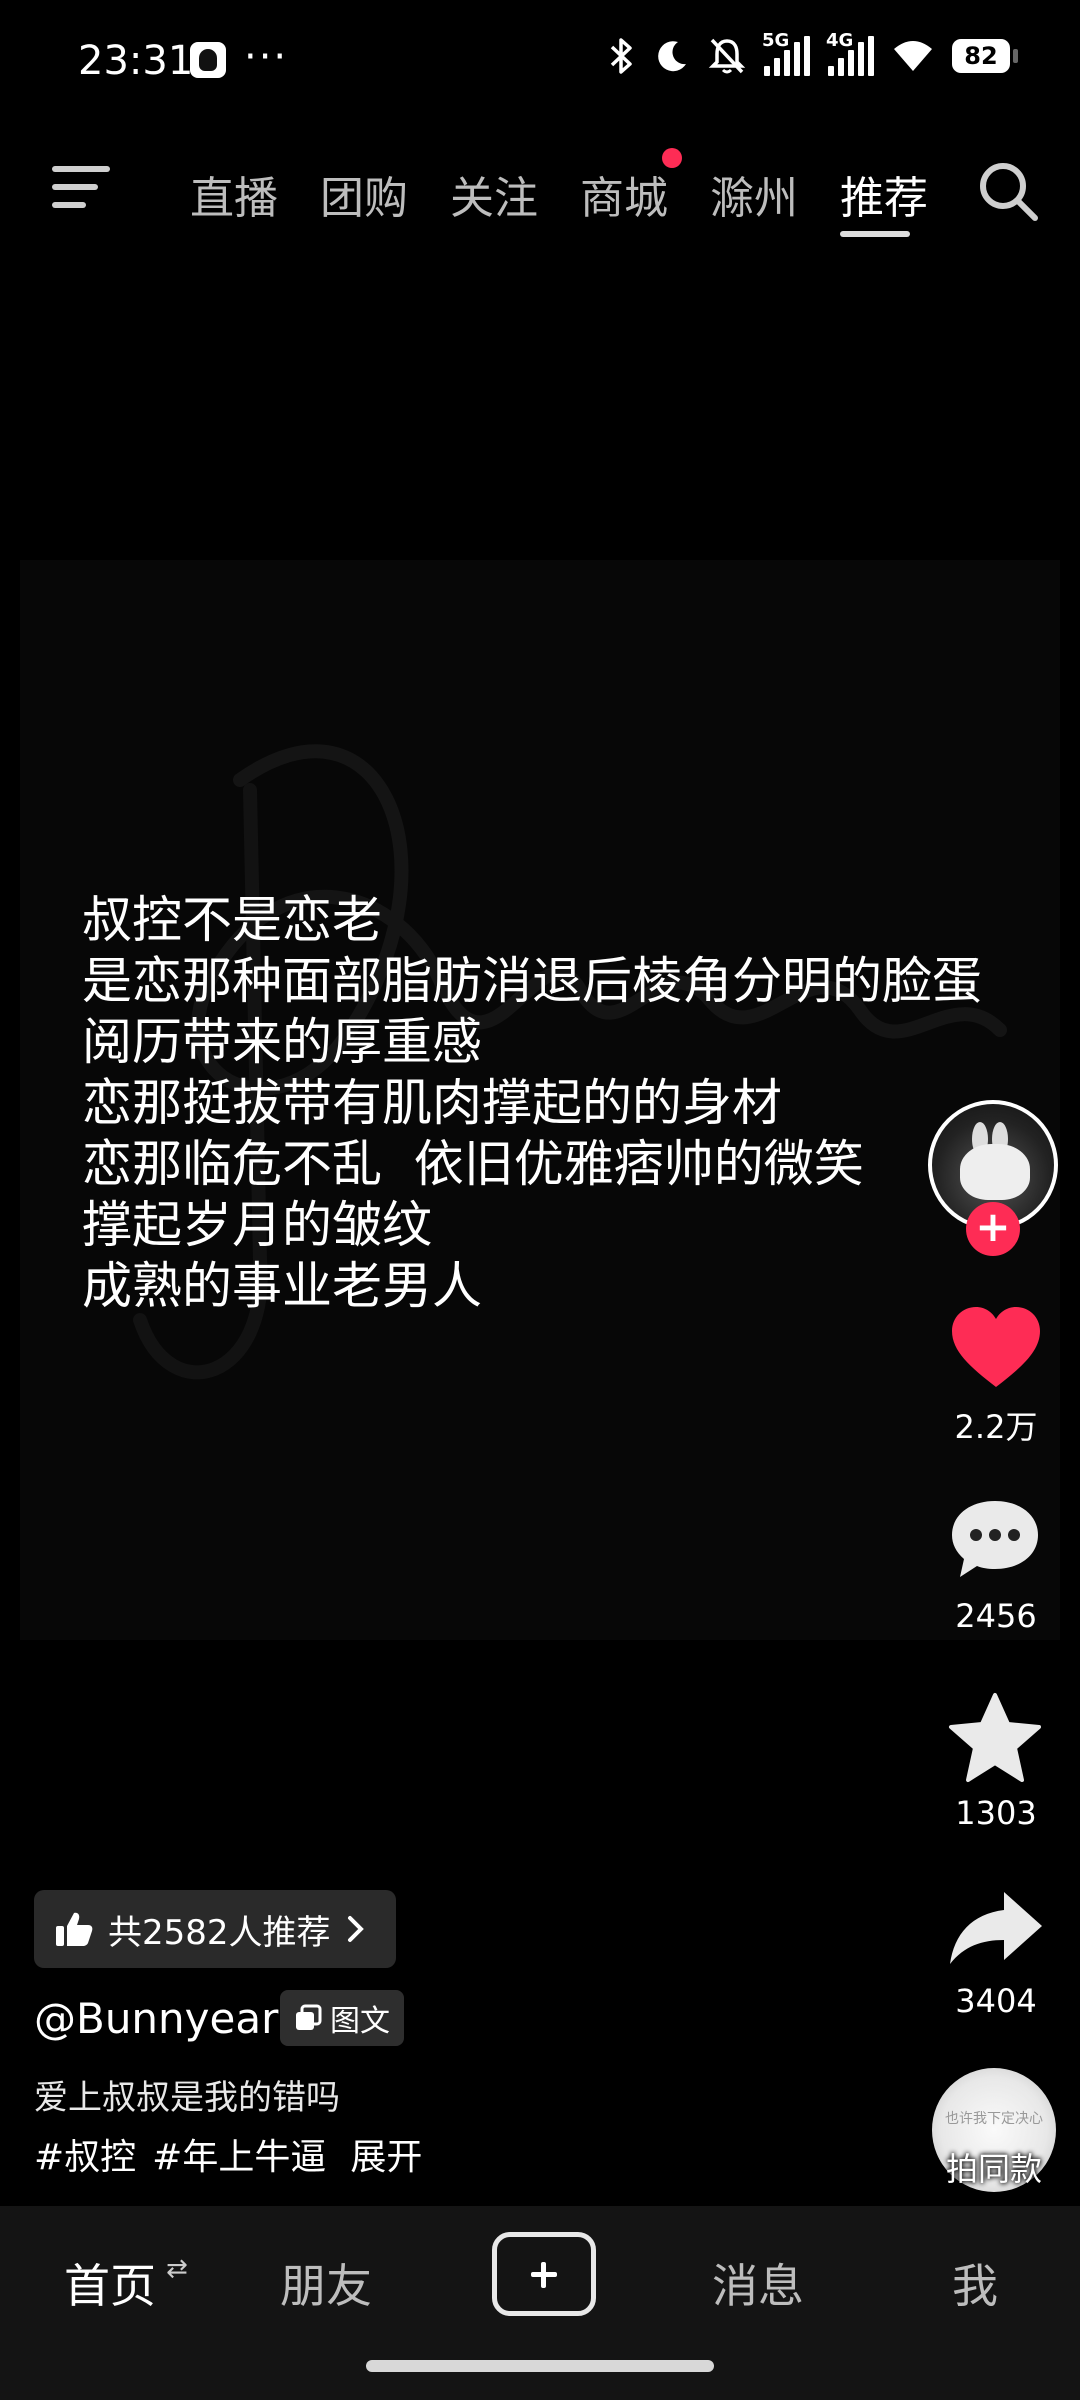 The height and width of the screenshot is (2400, 1080). Describe the element at coordinates (875, 234) in the screenshot. I see `active-tab-indicator` at that location.